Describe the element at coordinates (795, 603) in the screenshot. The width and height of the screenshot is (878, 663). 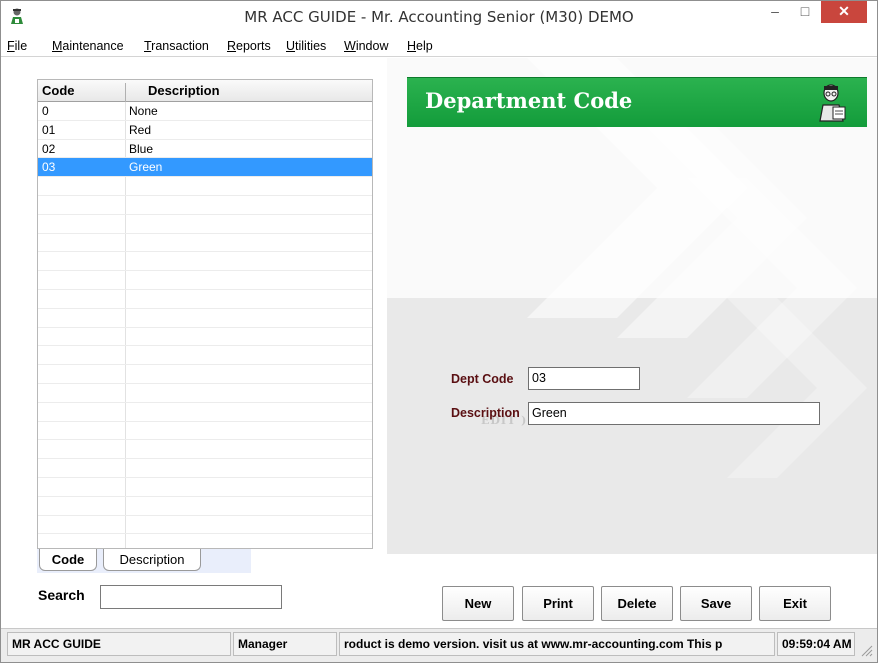
I see `exit-button: Exit` at that location.